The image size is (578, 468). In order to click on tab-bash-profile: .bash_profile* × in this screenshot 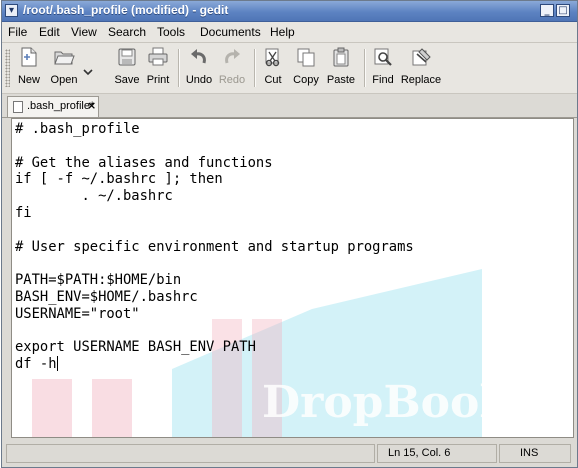, I will do `click(53, 106)`.